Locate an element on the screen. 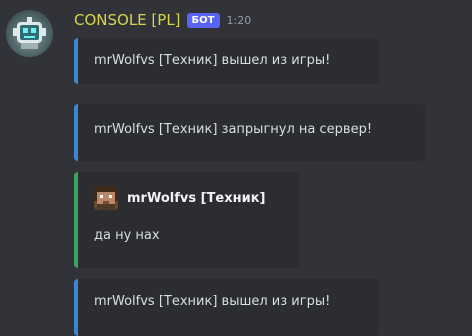 This screenshot has height=336, width=472. embed-chat-message: mrWolfvs [Техник] да ну нах is located at coordinates (186, 220).